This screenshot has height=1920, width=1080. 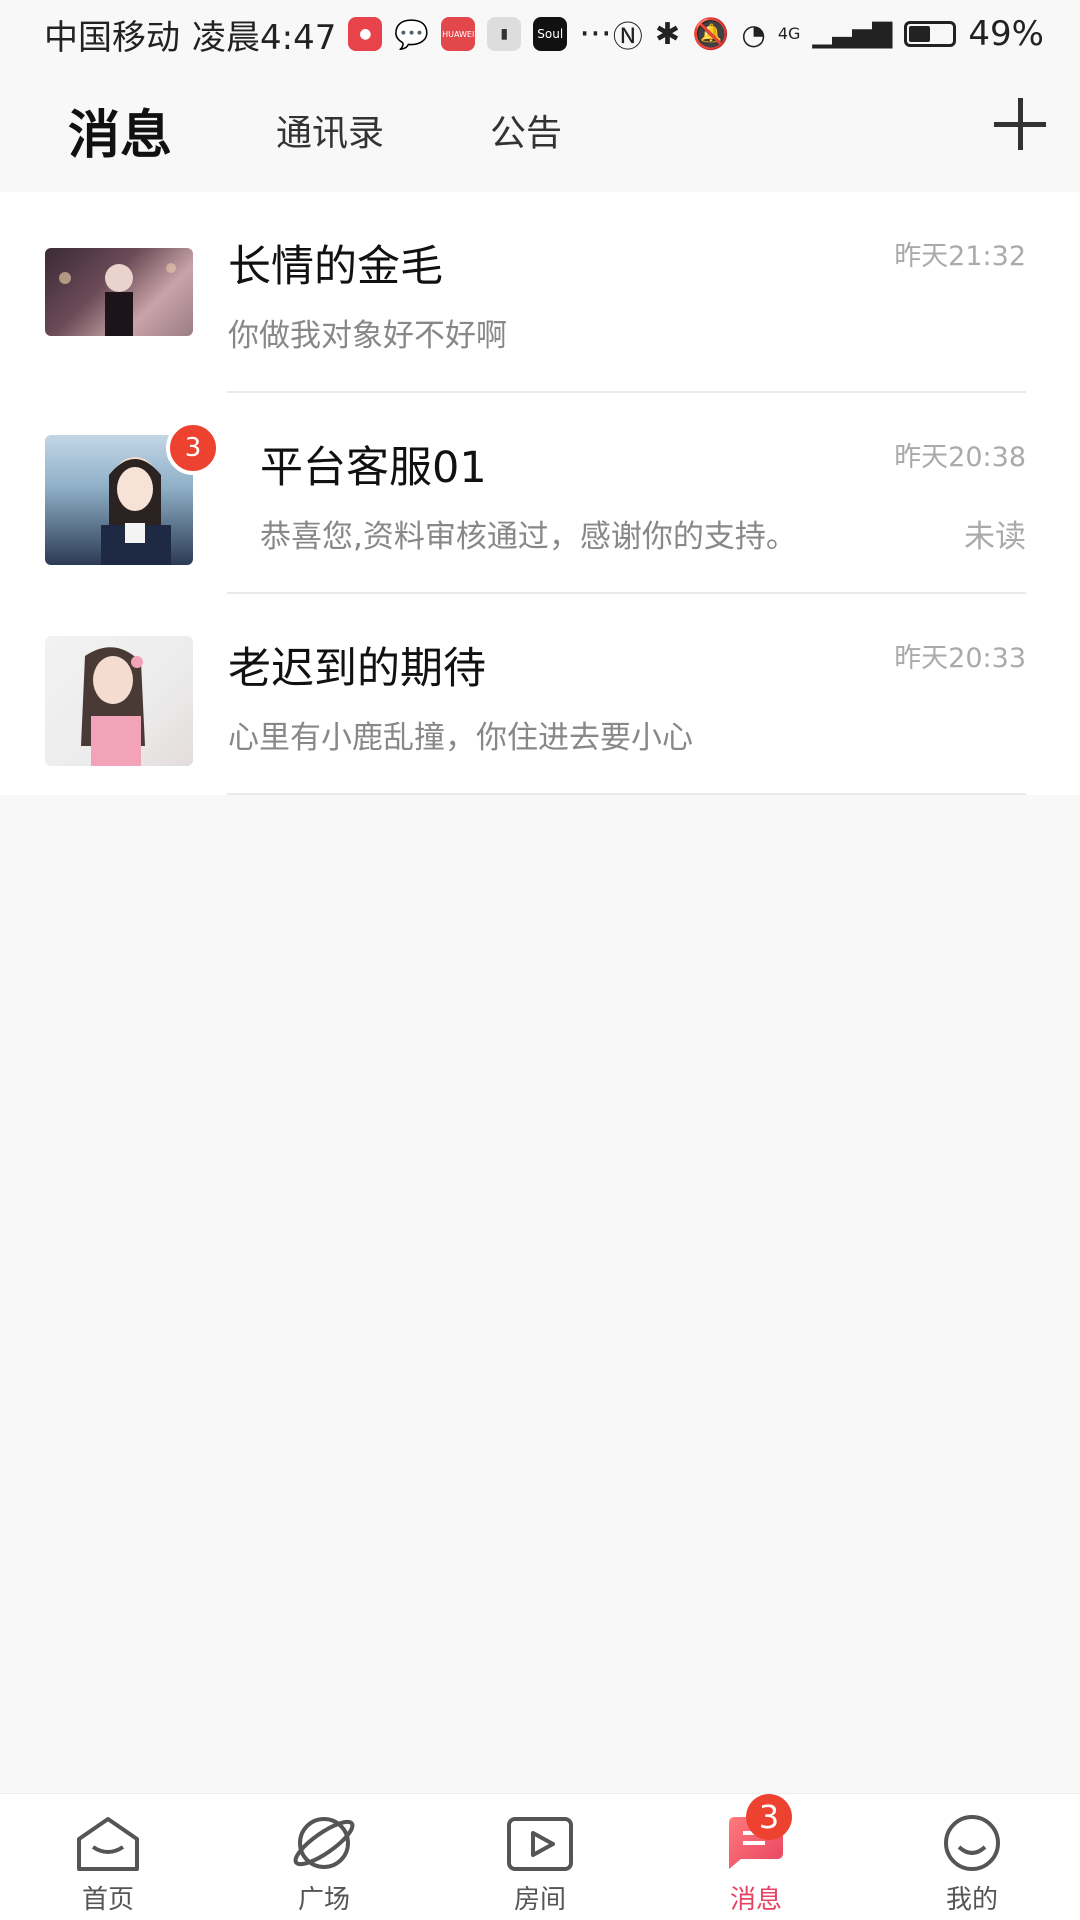 What do you see at coordinates (504, 34) in the screenshot?
I see `sim-icon: ▮` at bounding box center [504, 34].